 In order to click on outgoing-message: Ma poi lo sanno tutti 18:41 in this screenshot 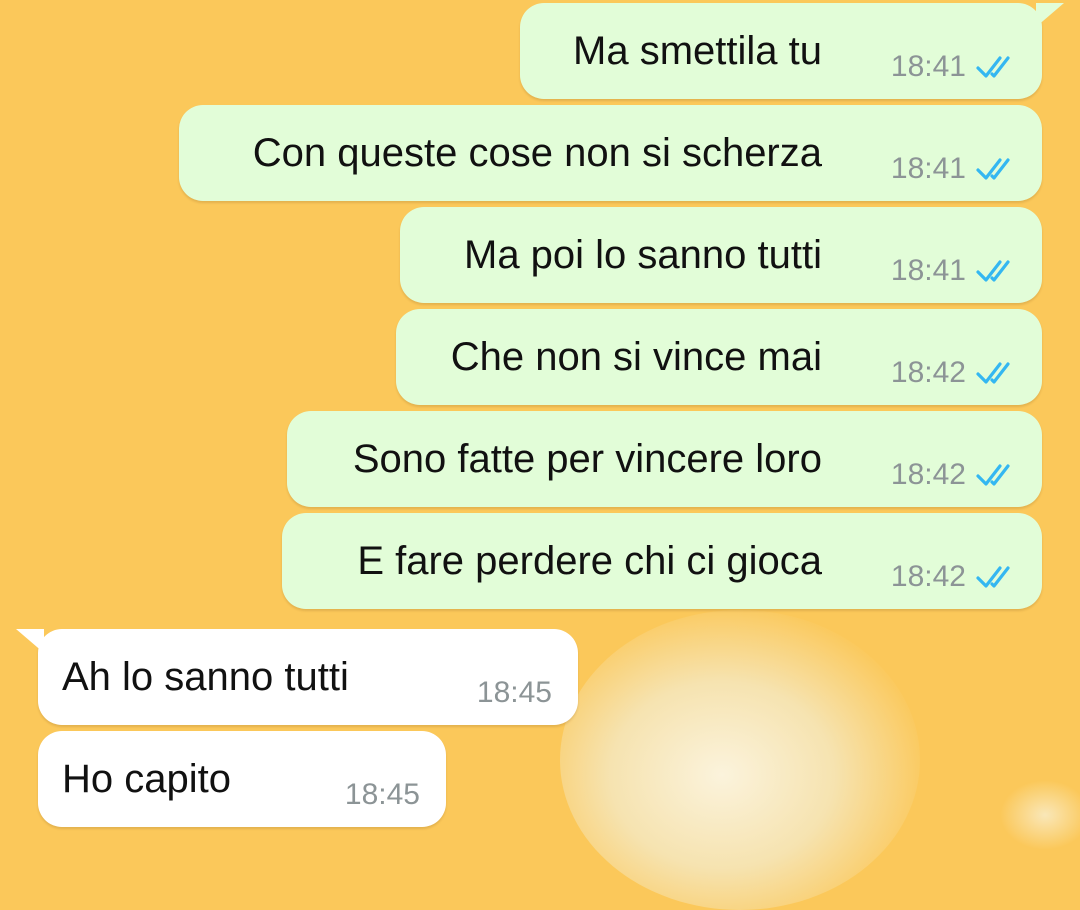, I will do `click(721, 255)`.